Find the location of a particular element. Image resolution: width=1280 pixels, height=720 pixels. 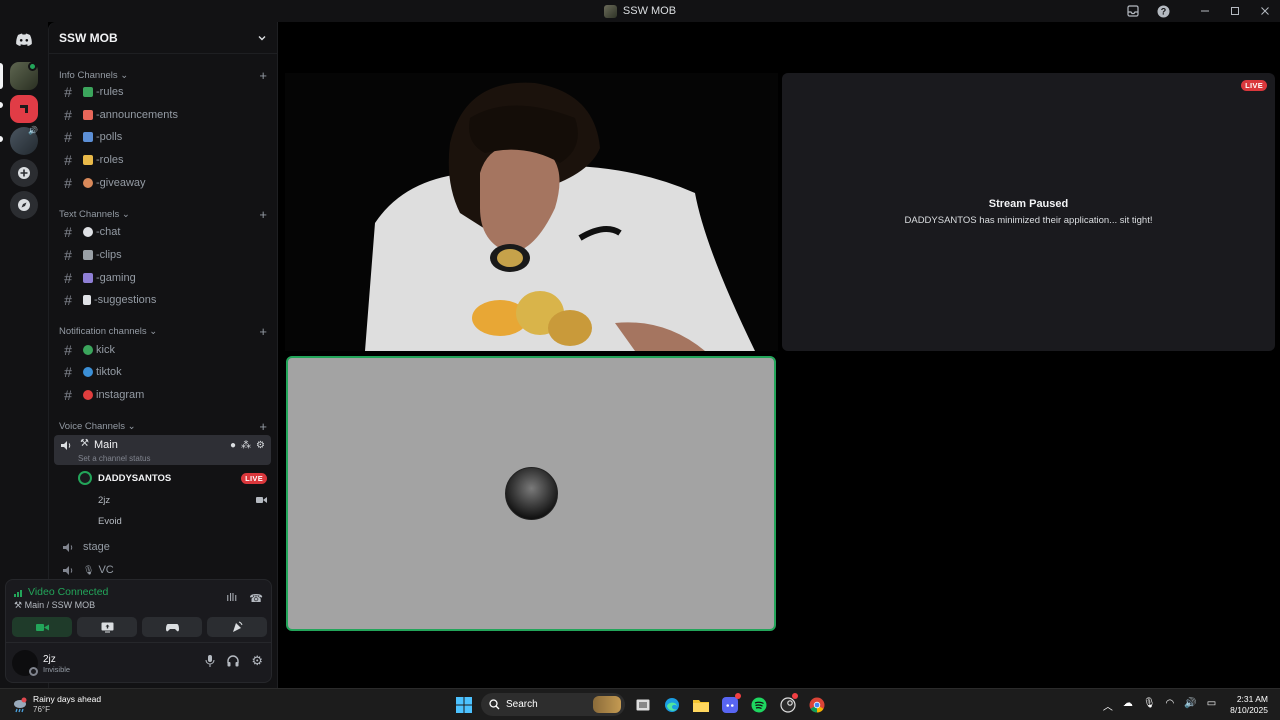

invite-icon: ⁂ is located at coordinates (246, 445).